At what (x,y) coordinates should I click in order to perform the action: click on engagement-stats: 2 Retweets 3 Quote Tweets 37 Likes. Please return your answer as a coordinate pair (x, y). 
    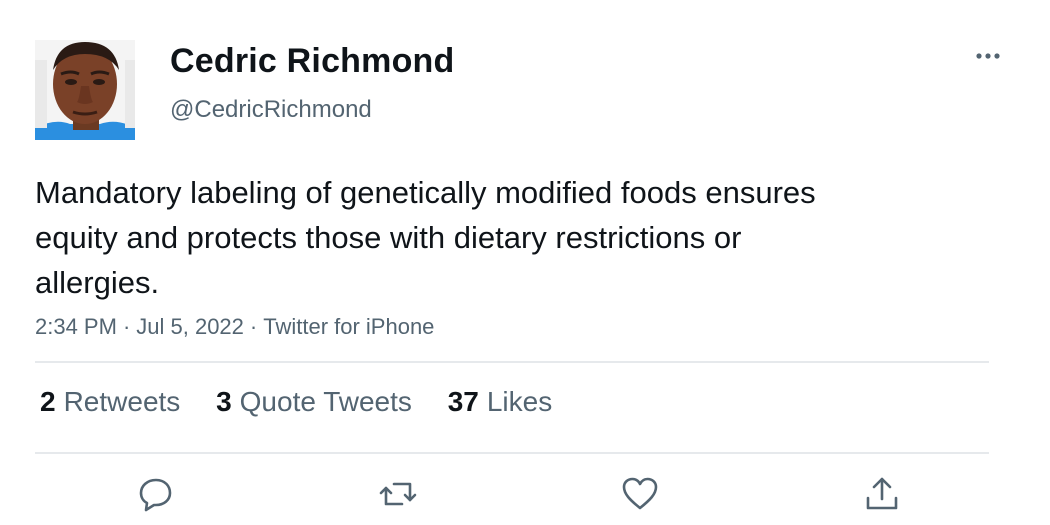
    Looking at the image, I should click on (310, 402).